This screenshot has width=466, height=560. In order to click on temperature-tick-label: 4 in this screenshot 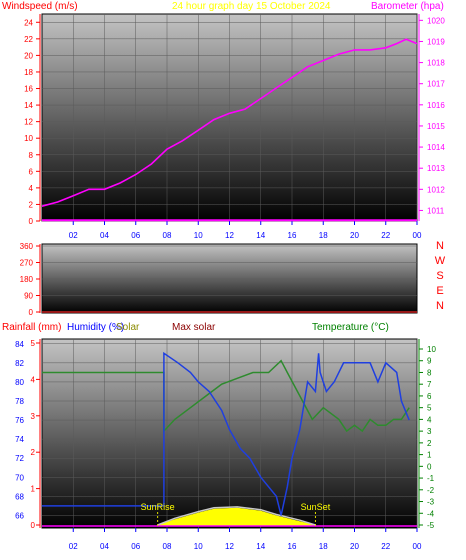, I will do `click(429, 419)`.